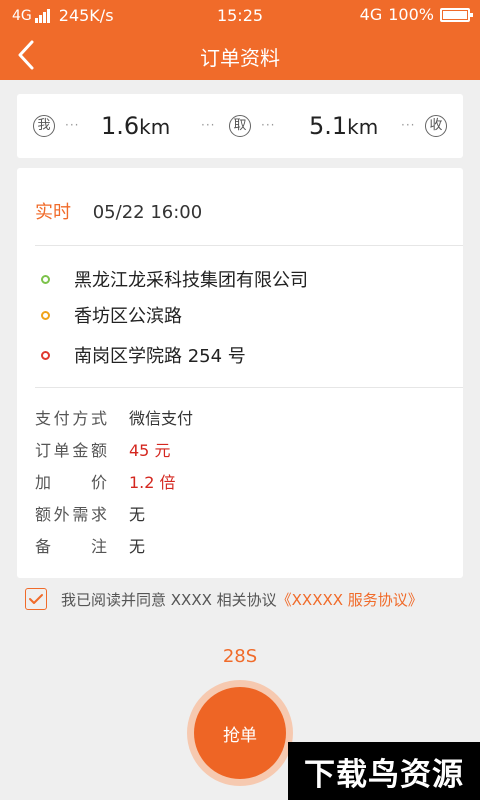 Image resolution: width=480 pixels, height=800 pixels. I want to click on time-row: 实时 05/22 16:00, so click(118, 211).